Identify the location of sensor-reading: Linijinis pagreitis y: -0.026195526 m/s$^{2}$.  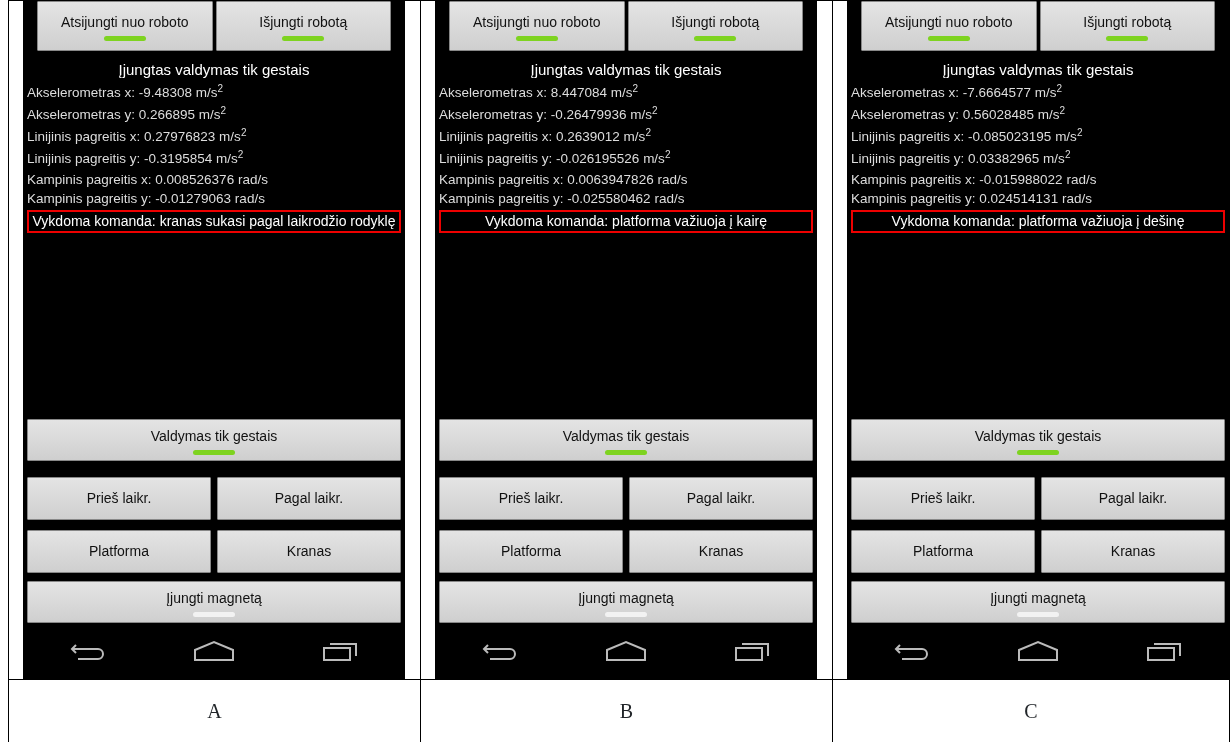
(555, 157).